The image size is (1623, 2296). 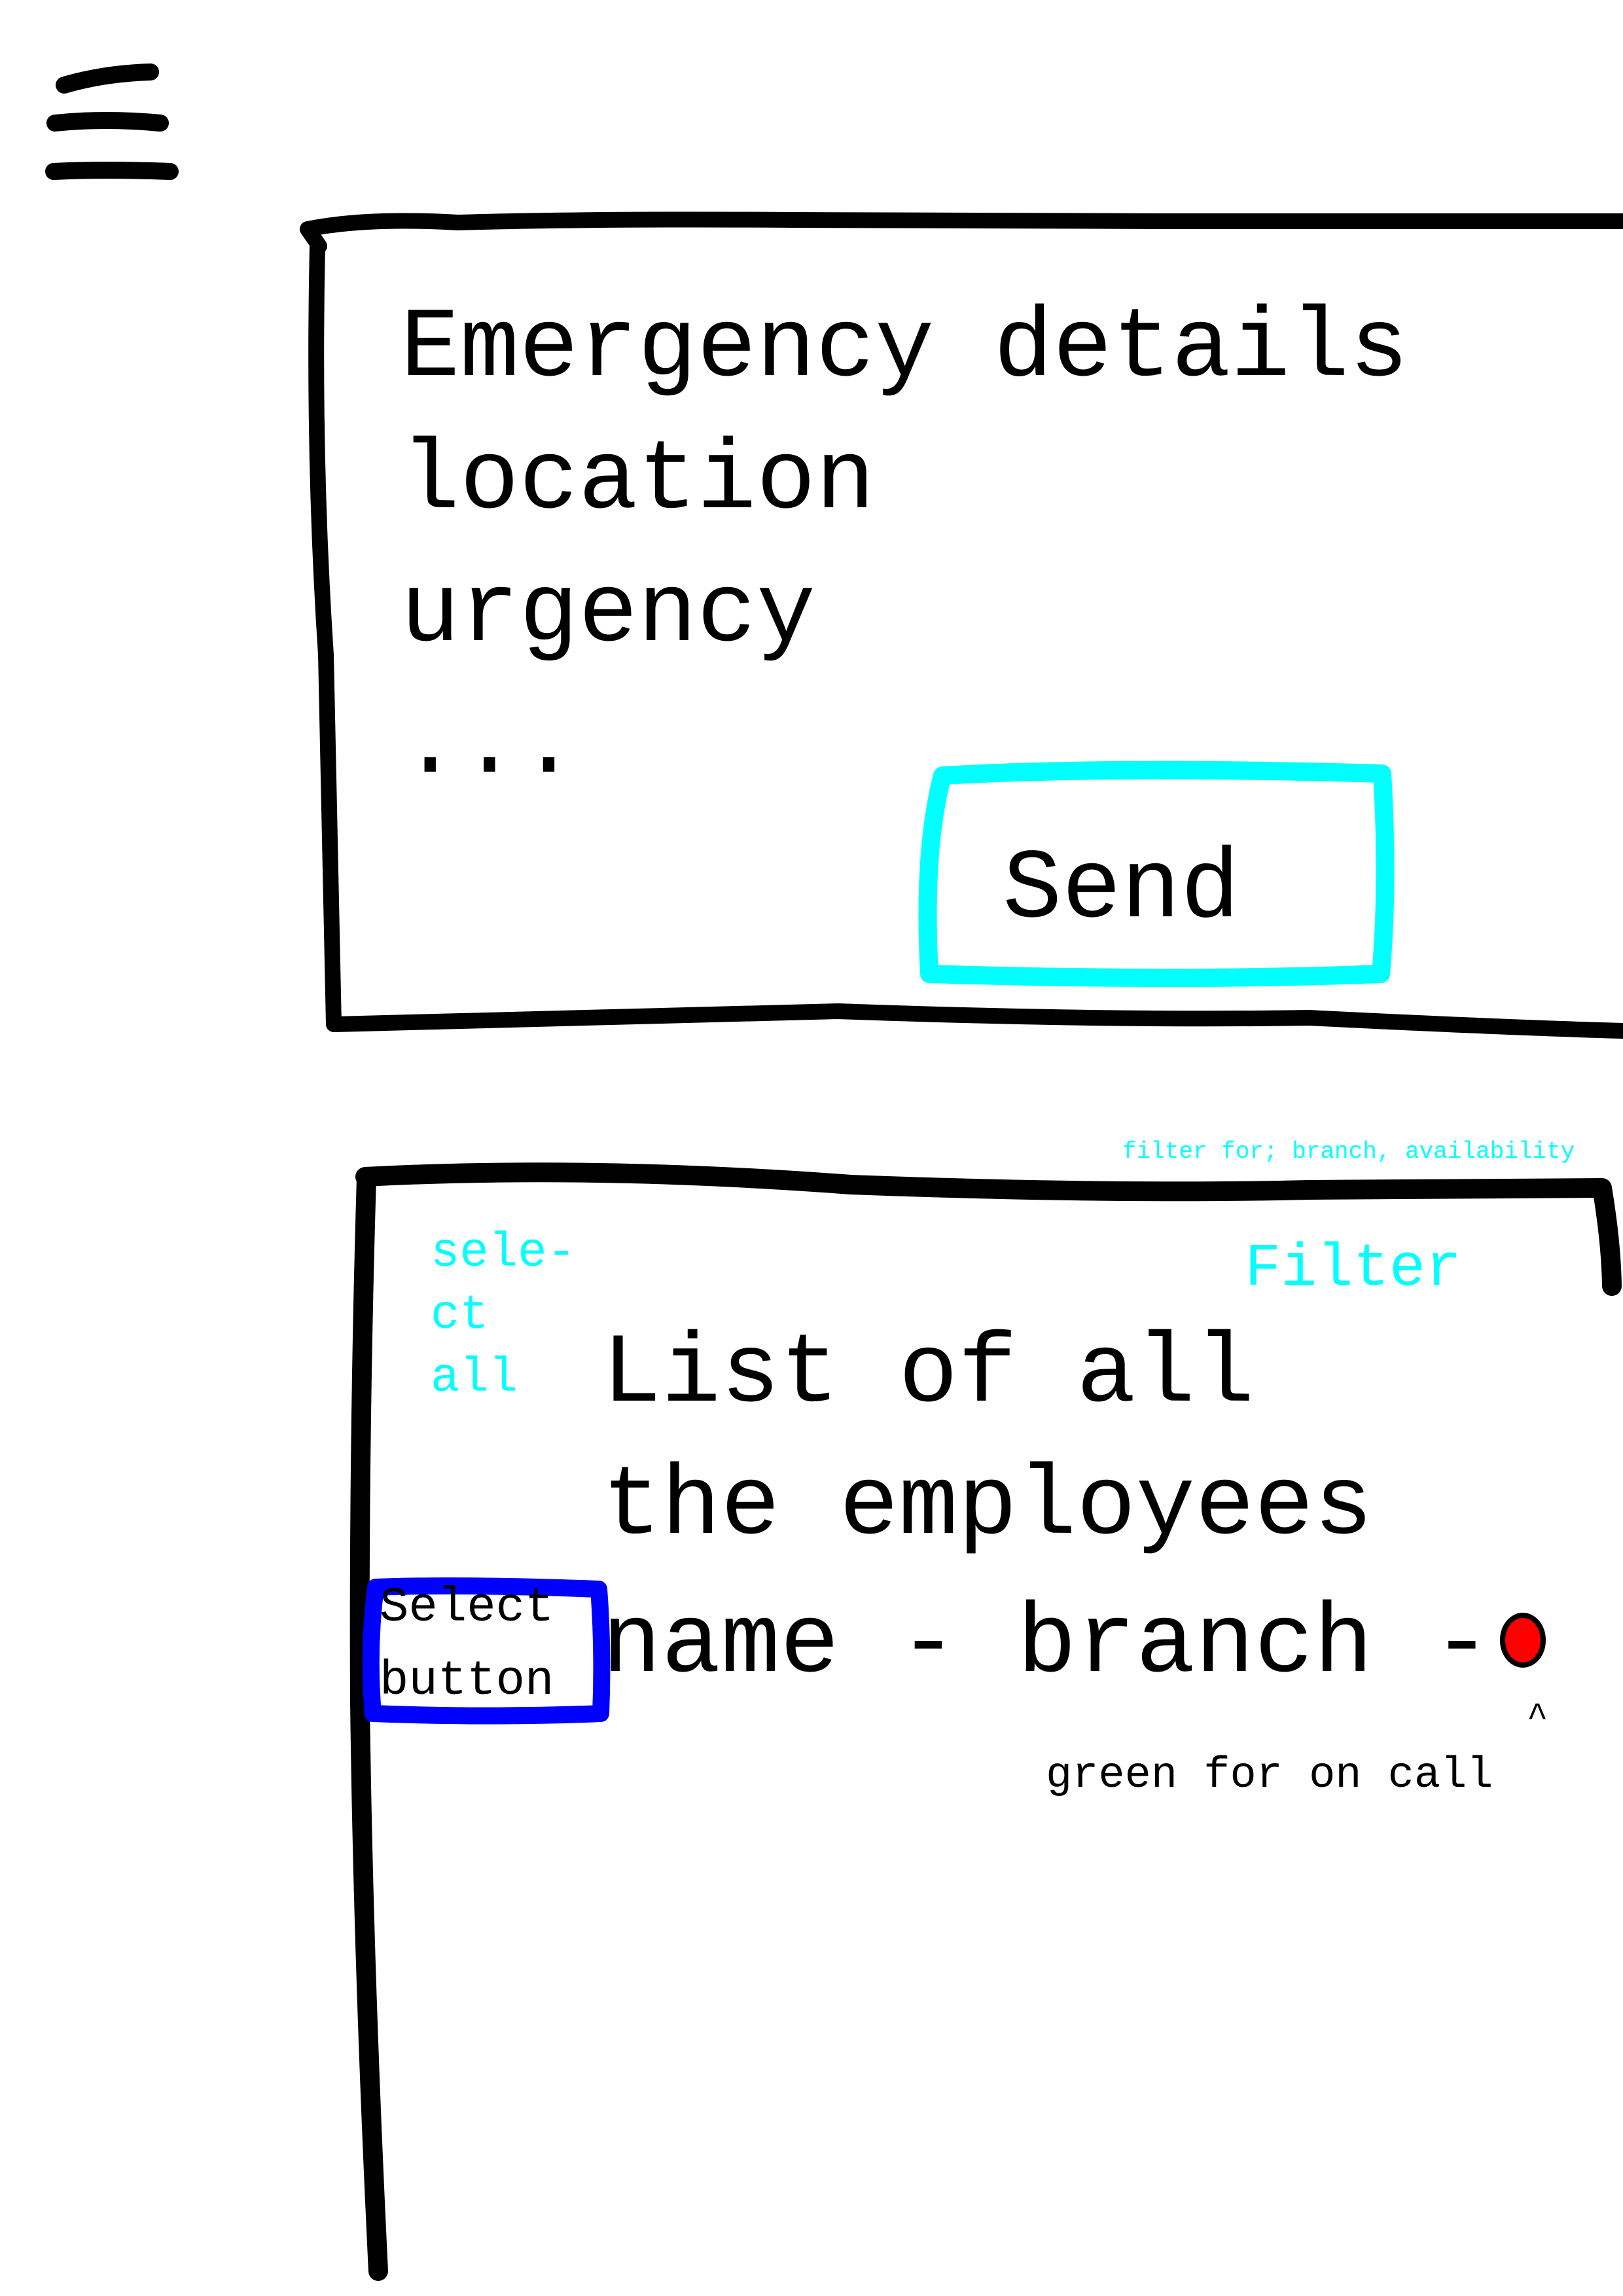 I want to click on filter-note: filter for; branch, availability, so click(x=1348, y=1151).